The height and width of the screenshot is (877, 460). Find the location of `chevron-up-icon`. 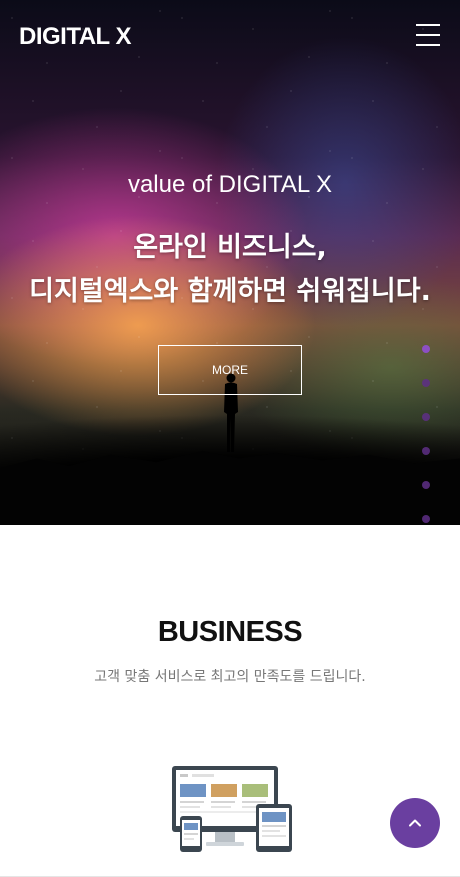

chevron-up-icon is located at coordinates (415, 823).